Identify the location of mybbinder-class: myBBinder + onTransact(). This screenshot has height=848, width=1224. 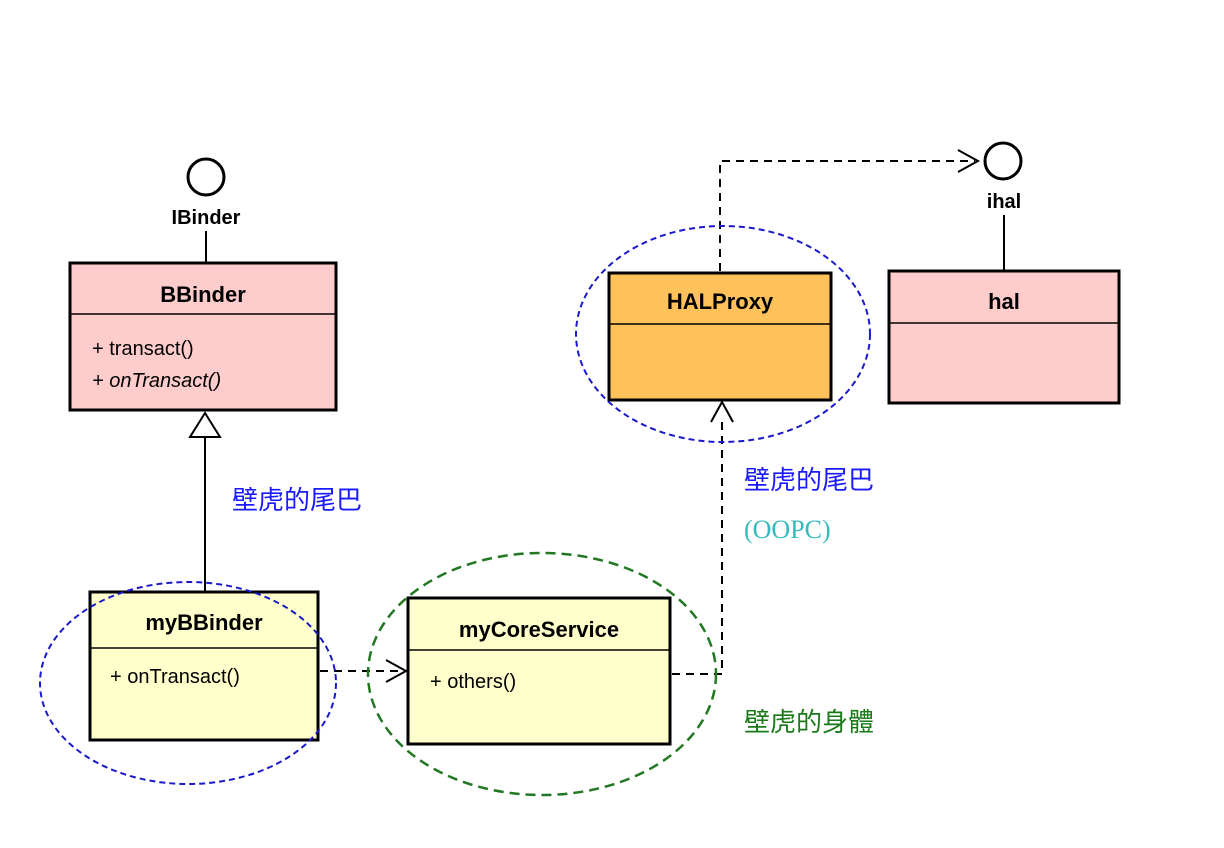
(204, 666).